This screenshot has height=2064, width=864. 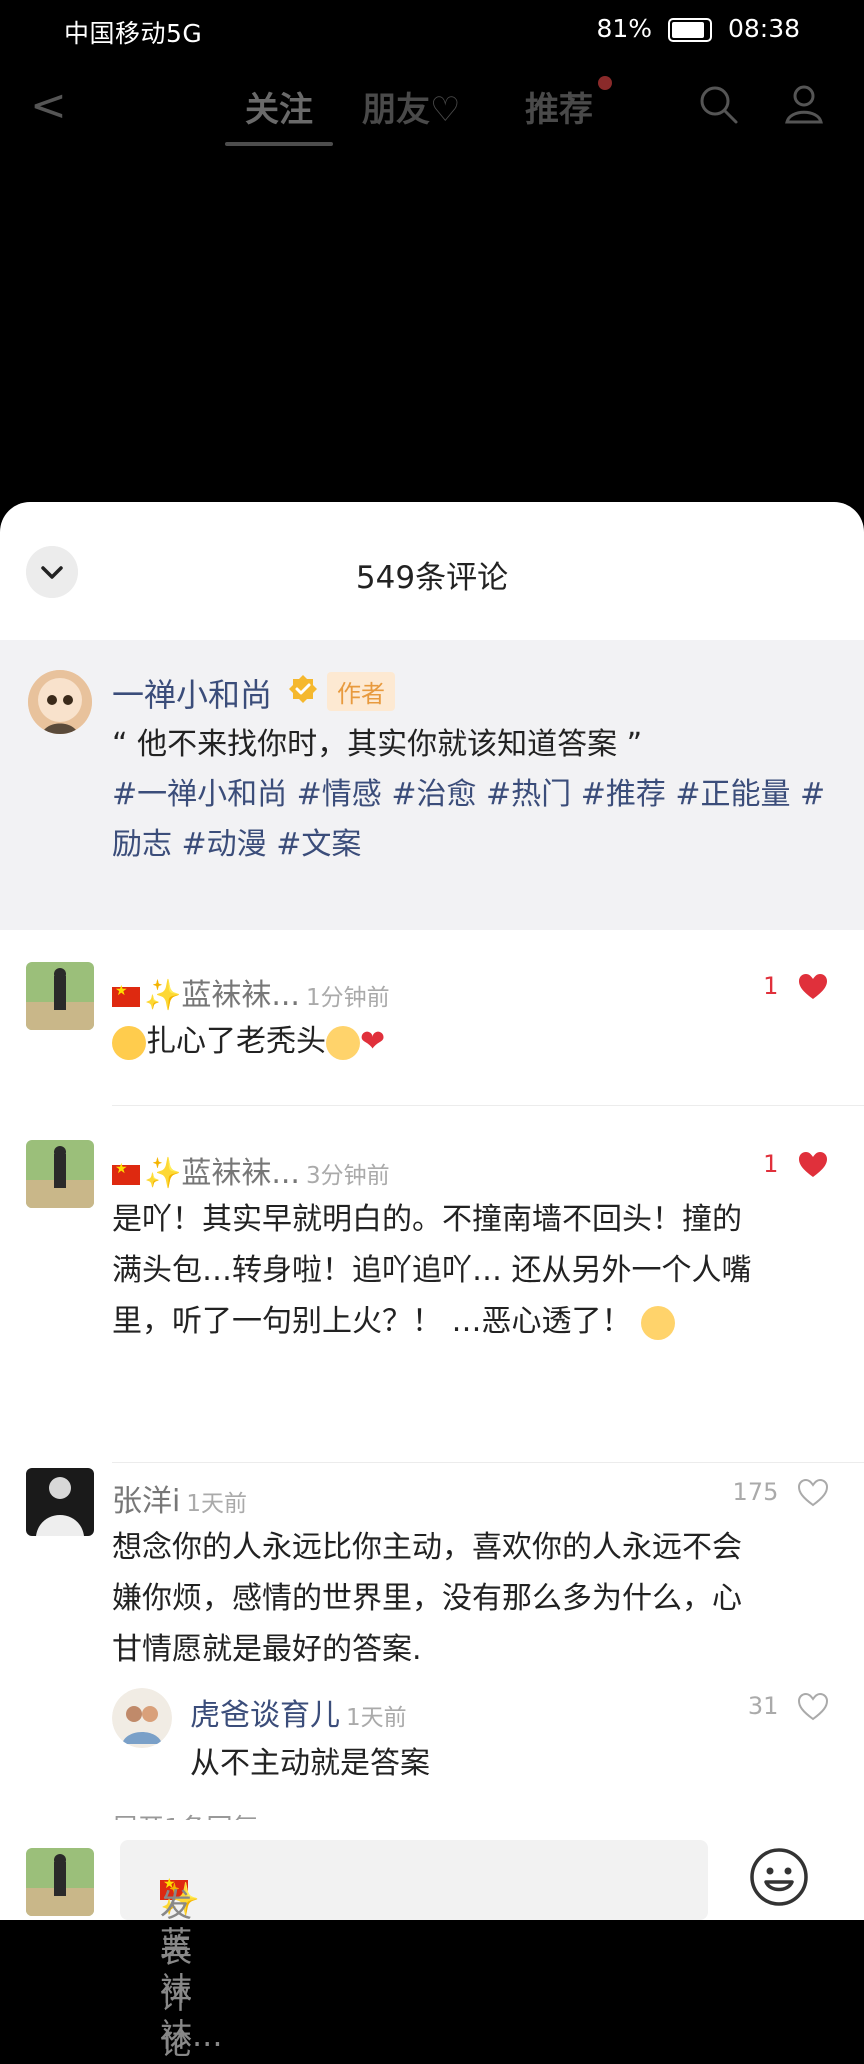 I want to click on search-icon, so click(x=718, y=104).